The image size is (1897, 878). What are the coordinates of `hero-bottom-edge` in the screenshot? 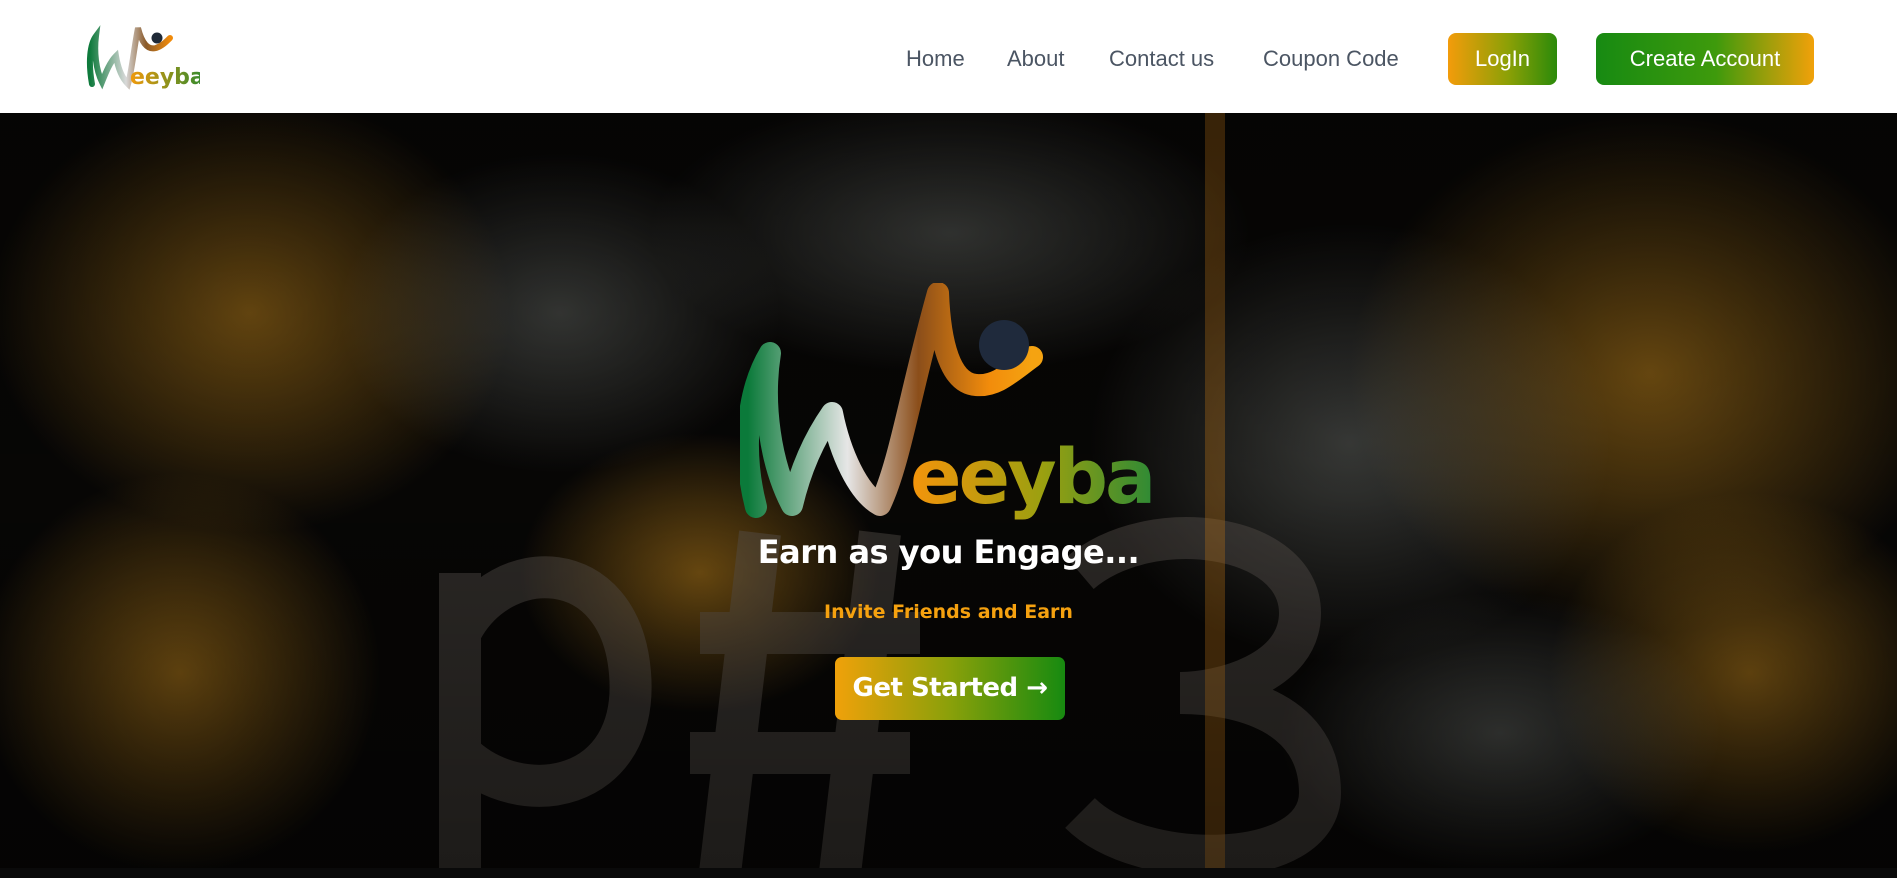 It's located at (948, 873).